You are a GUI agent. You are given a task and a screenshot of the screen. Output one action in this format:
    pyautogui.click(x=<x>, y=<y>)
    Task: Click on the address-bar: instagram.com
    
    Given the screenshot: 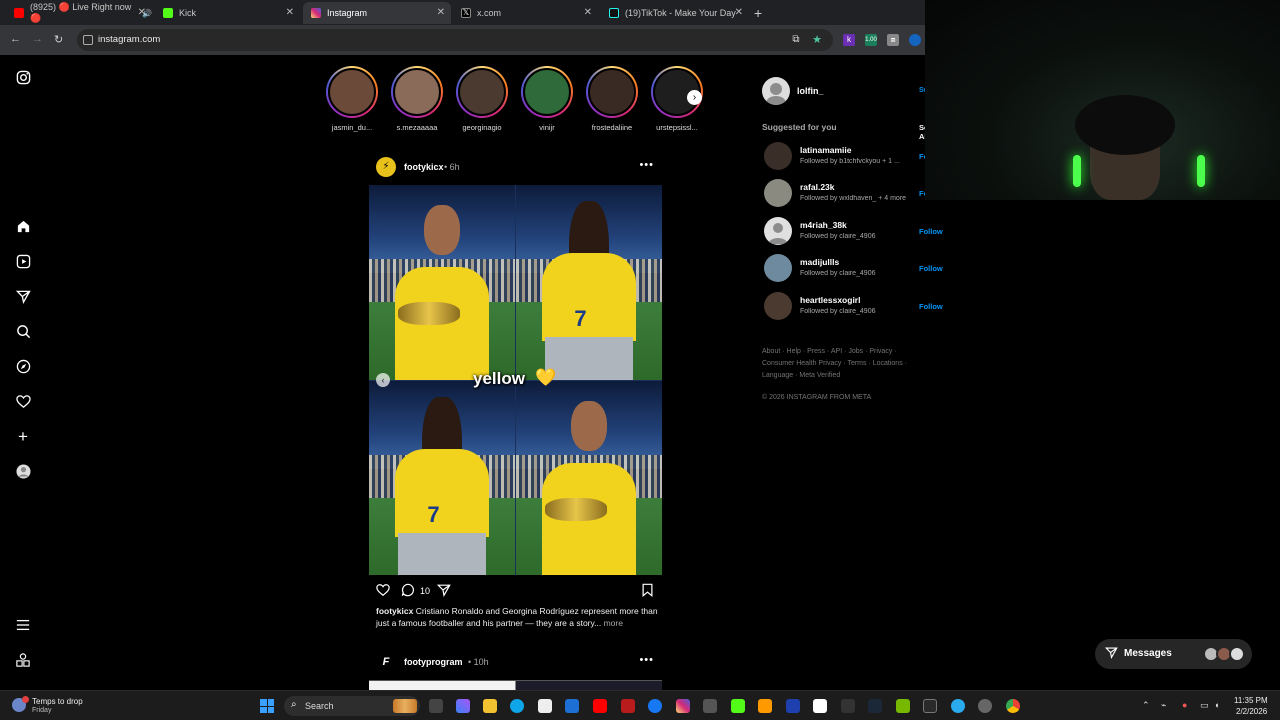 What is the action you would take?
    pyautogui.click(x=455, y=40)
    